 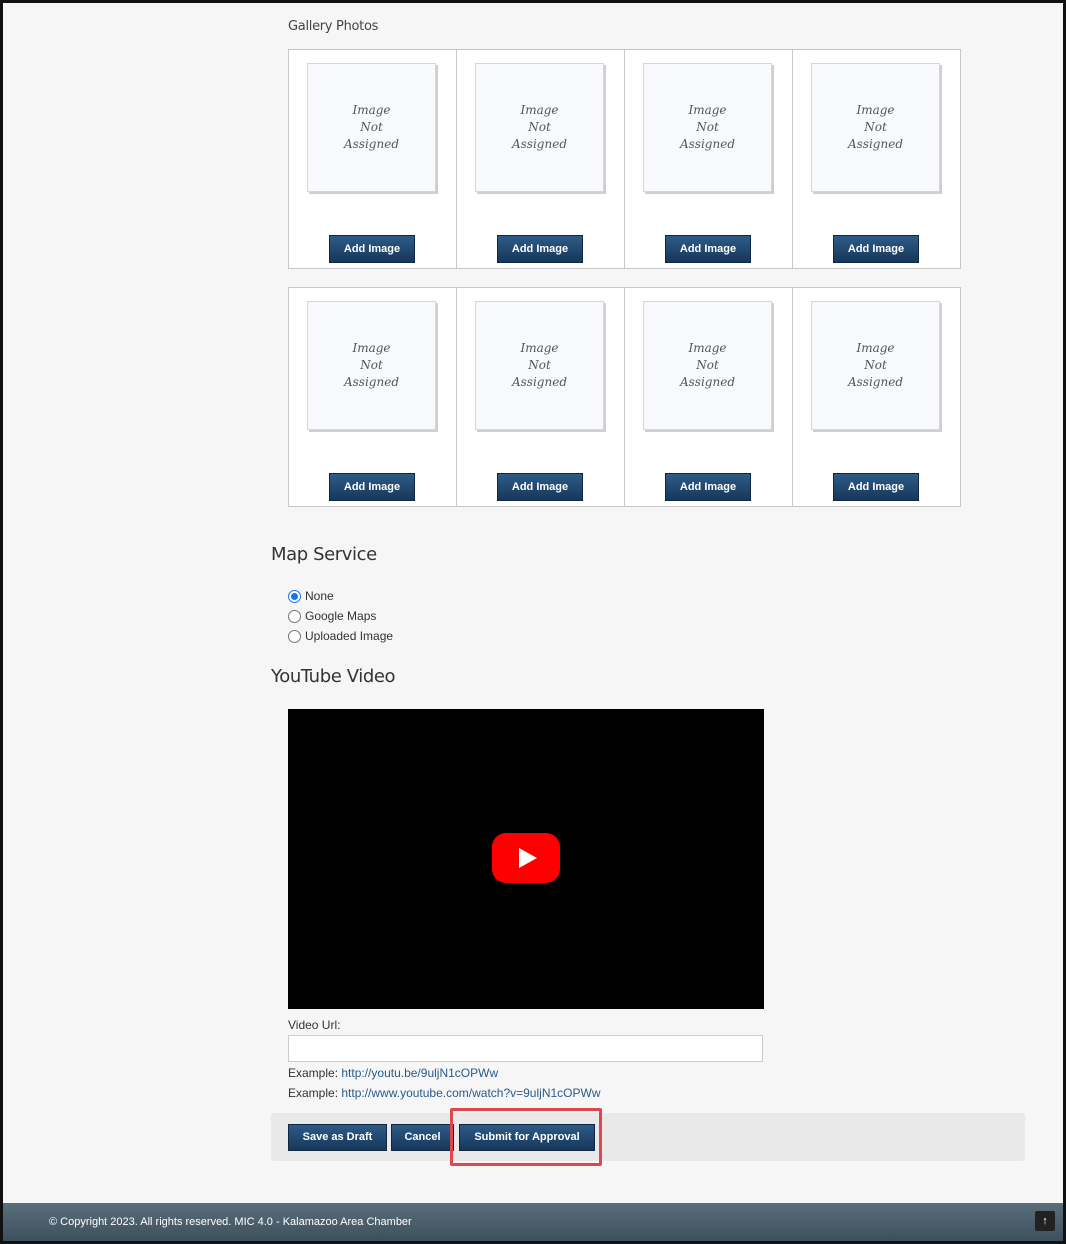 What do you see at coordinates (319, 596) in the screenshot?
I see `radio-label: None` at bounding box center [319, 596].